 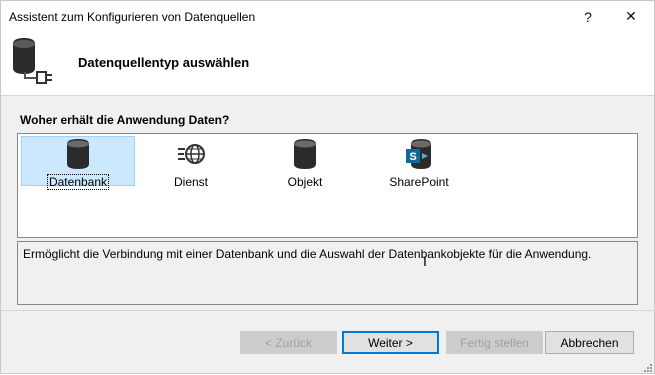 I want to click on finish-button: Fertig stellen, so click(x=494, y=342).